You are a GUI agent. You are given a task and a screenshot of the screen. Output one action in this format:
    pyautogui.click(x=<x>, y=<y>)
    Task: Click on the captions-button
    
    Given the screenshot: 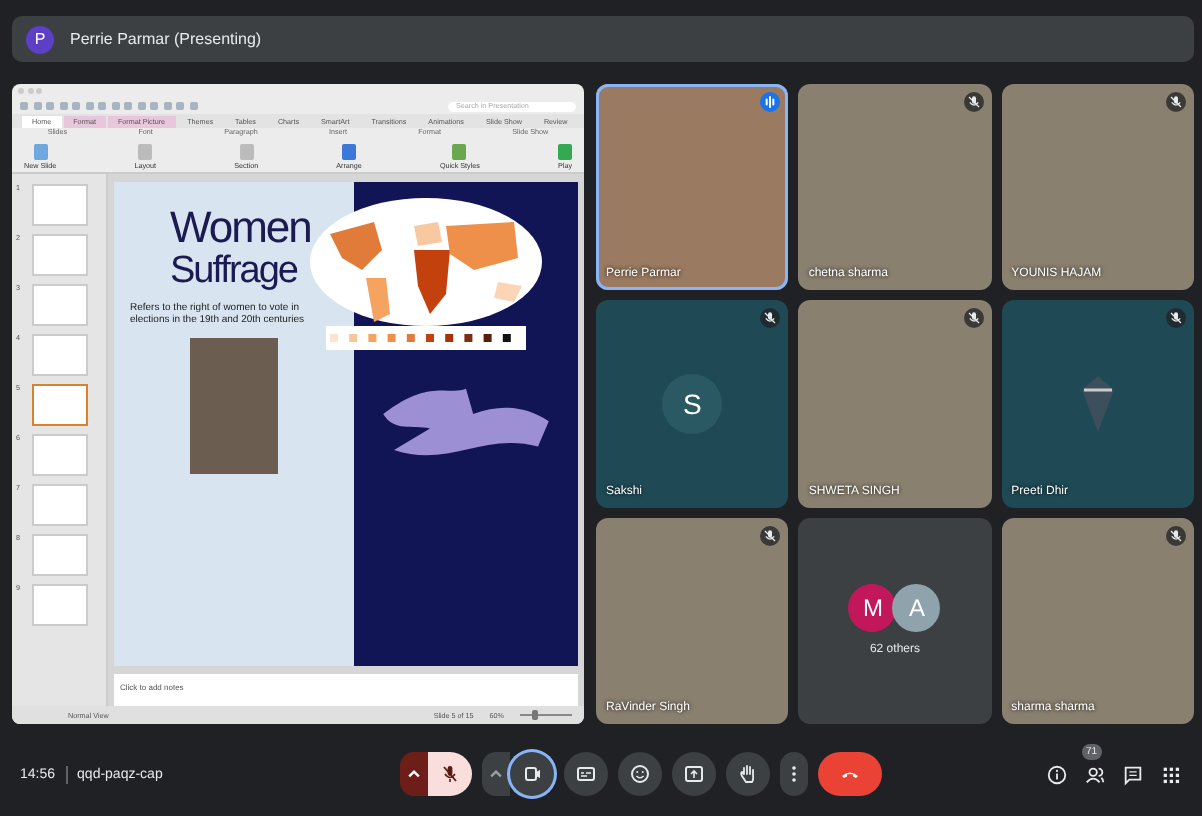 What is the action you would take?
    pyautogui.click(x=586, y=774)
    